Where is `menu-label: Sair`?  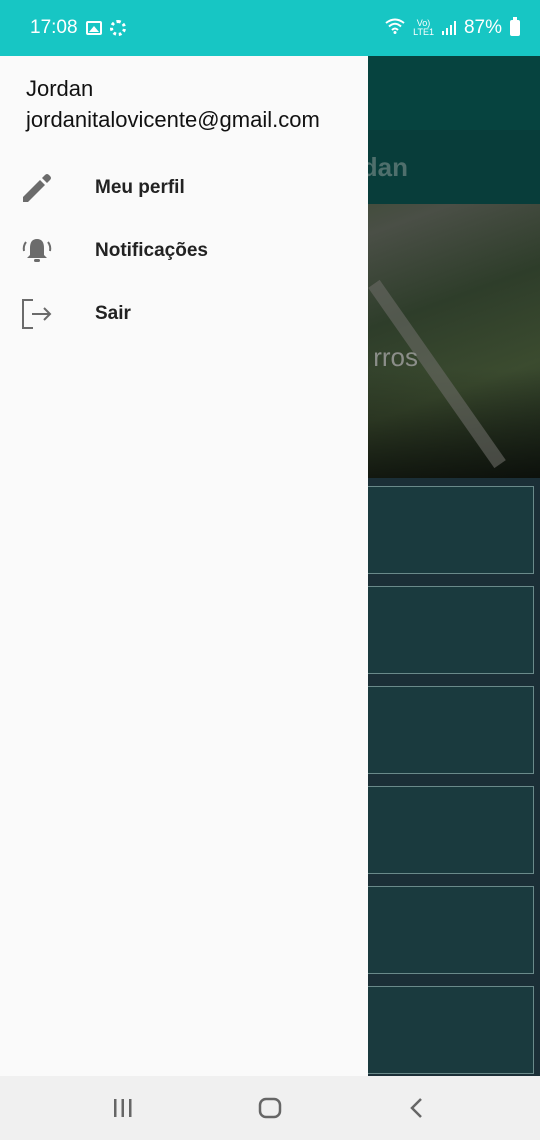
menu-label: Sair is located at coordinates (113, 313).